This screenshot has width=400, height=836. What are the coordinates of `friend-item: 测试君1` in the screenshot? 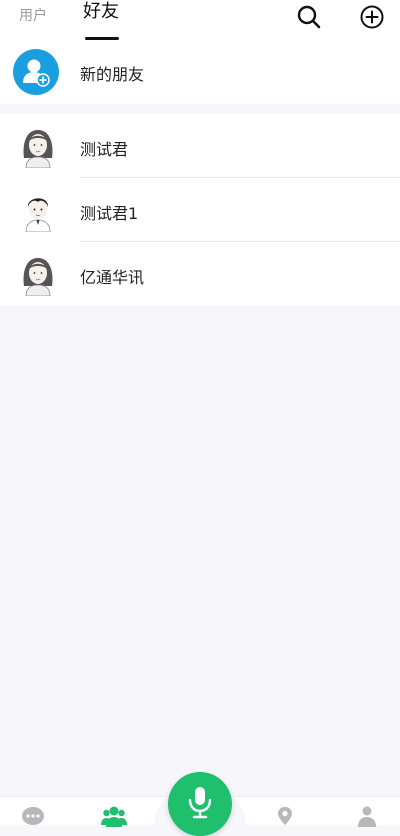 It's located at (200, 210).